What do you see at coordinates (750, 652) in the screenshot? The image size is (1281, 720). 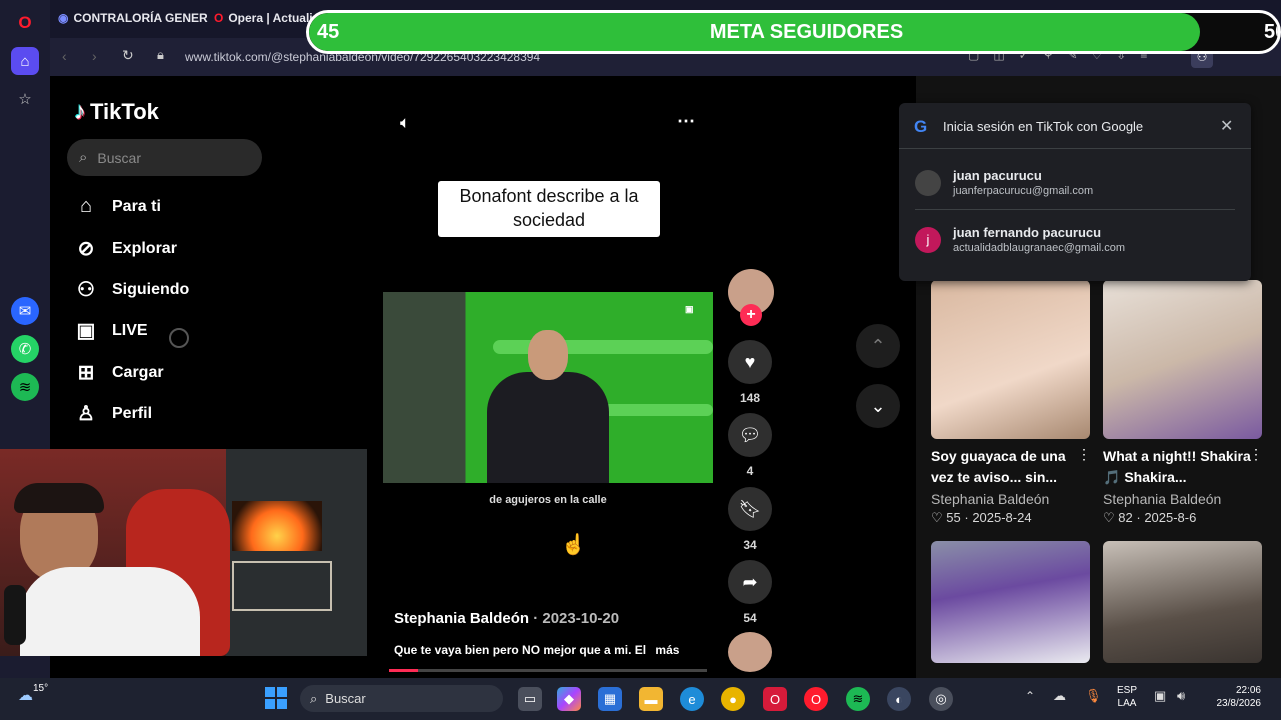 I see `sound-avatar` at bounding box center [750, 652].